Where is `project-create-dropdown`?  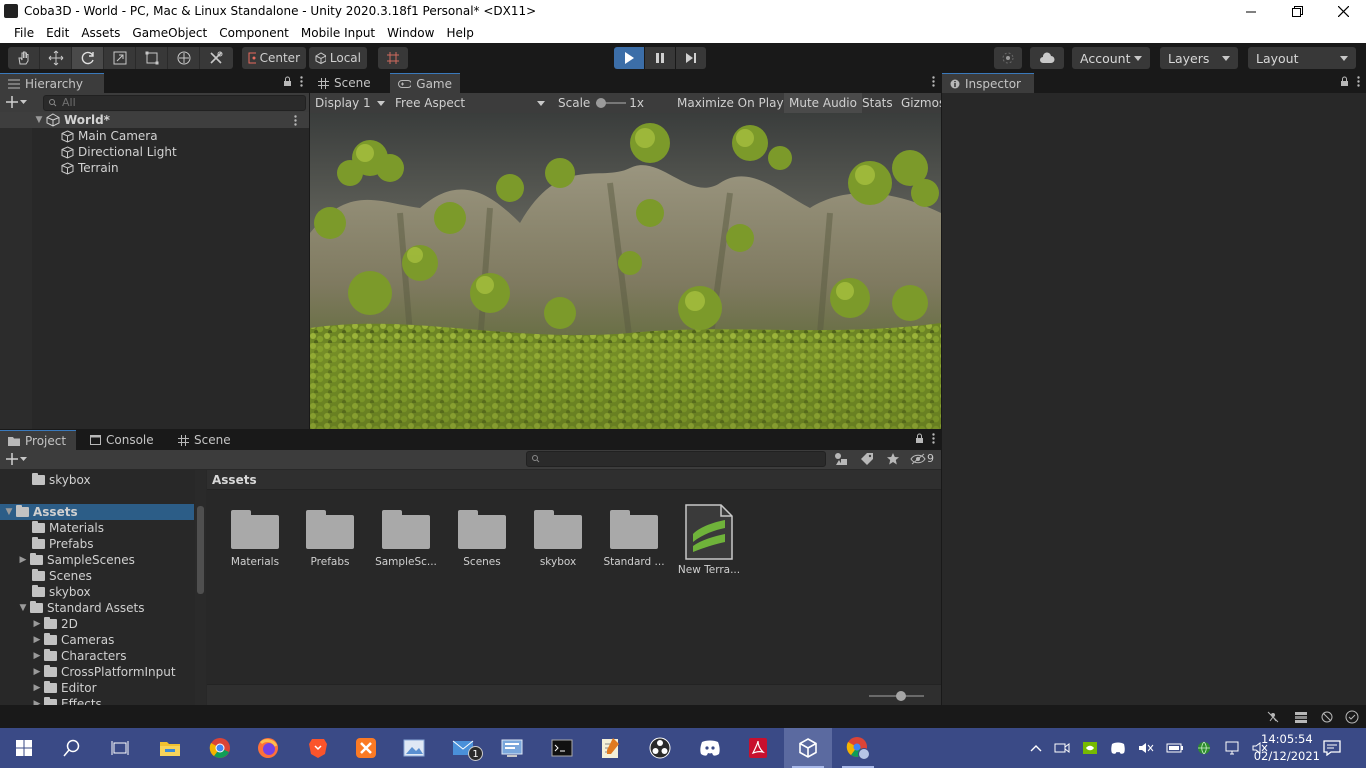
project-create-dropdown is located at coordinates (16, 459).